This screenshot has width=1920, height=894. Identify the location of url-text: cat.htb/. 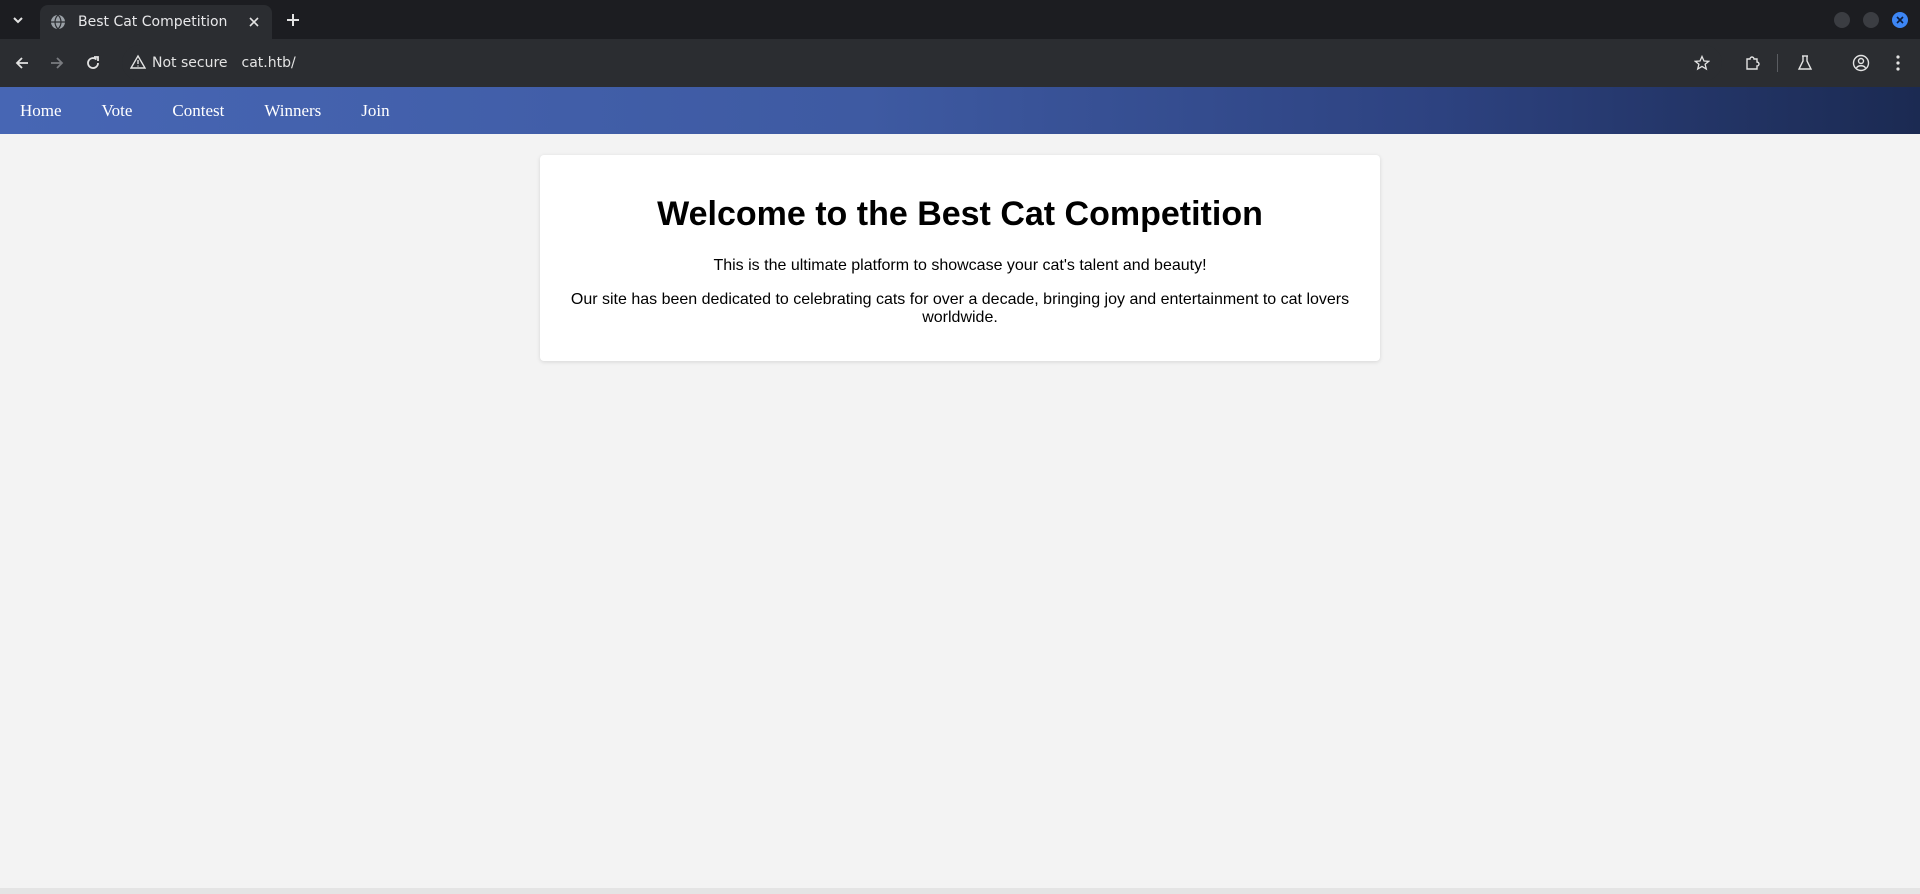
(269, 63).